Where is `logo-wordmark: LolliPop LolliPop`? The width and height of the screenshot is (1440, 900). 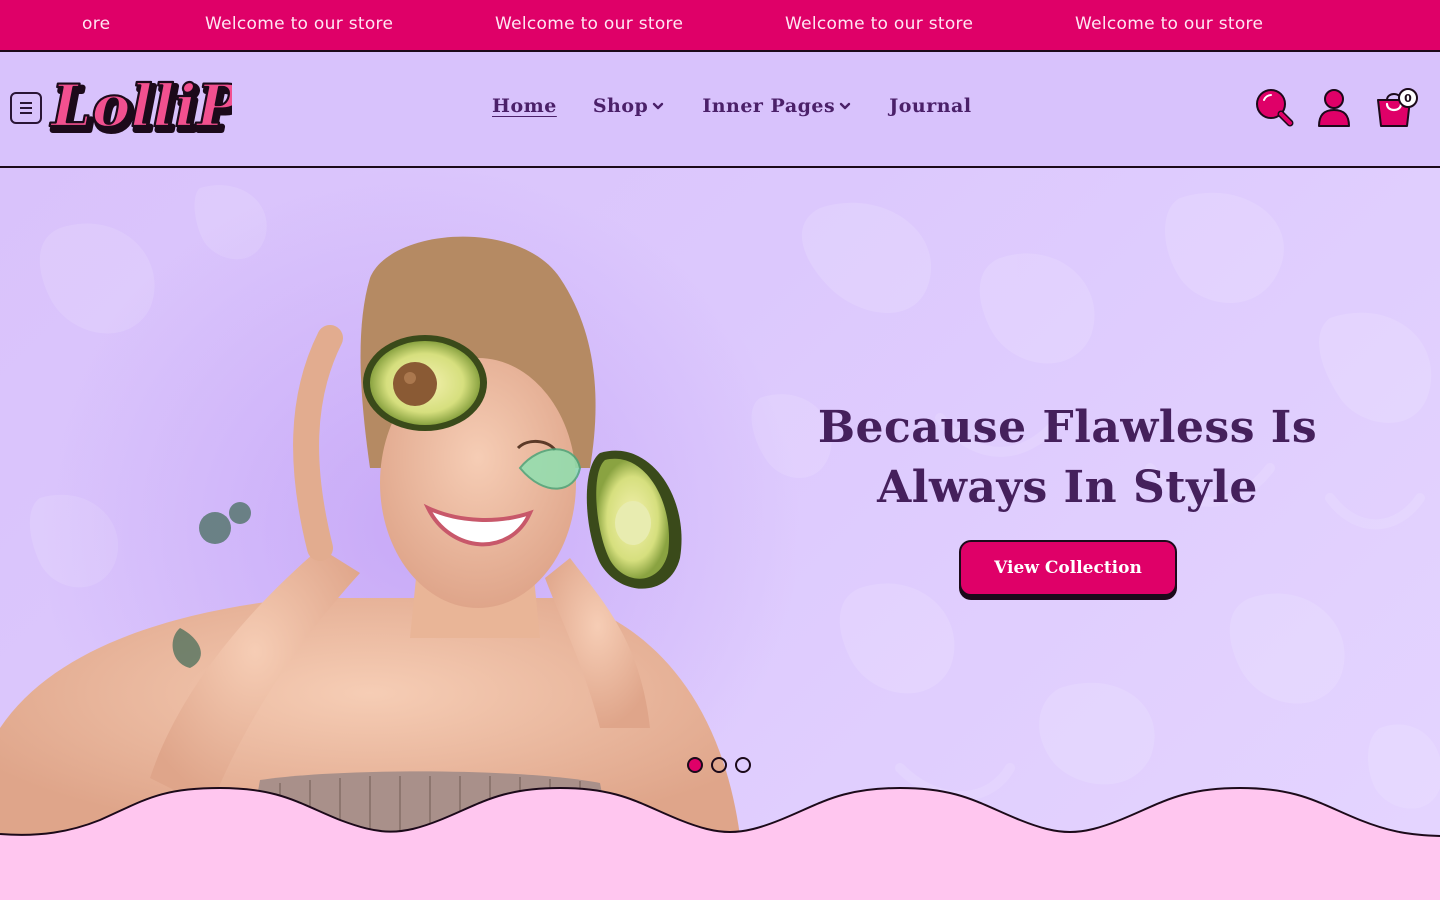 logo-wordmark: LolliPop LolliPop is located at coordinates (186, 109).